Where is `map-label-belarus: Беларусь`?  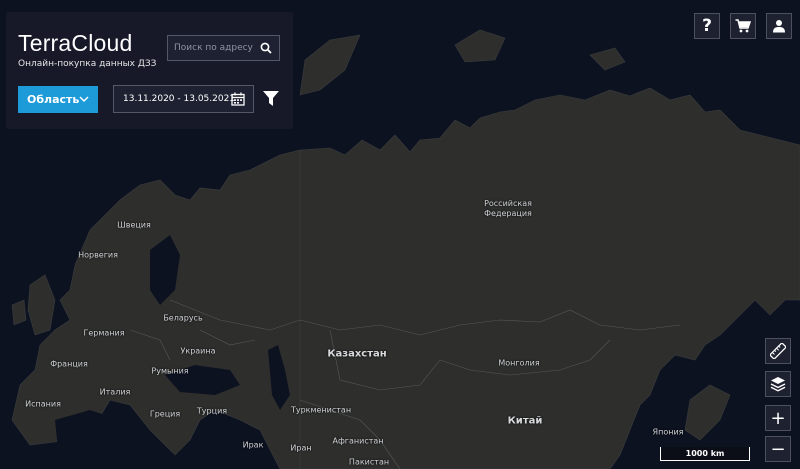 map-label-belarus: Беларусь is located at coordinates (183, 318).